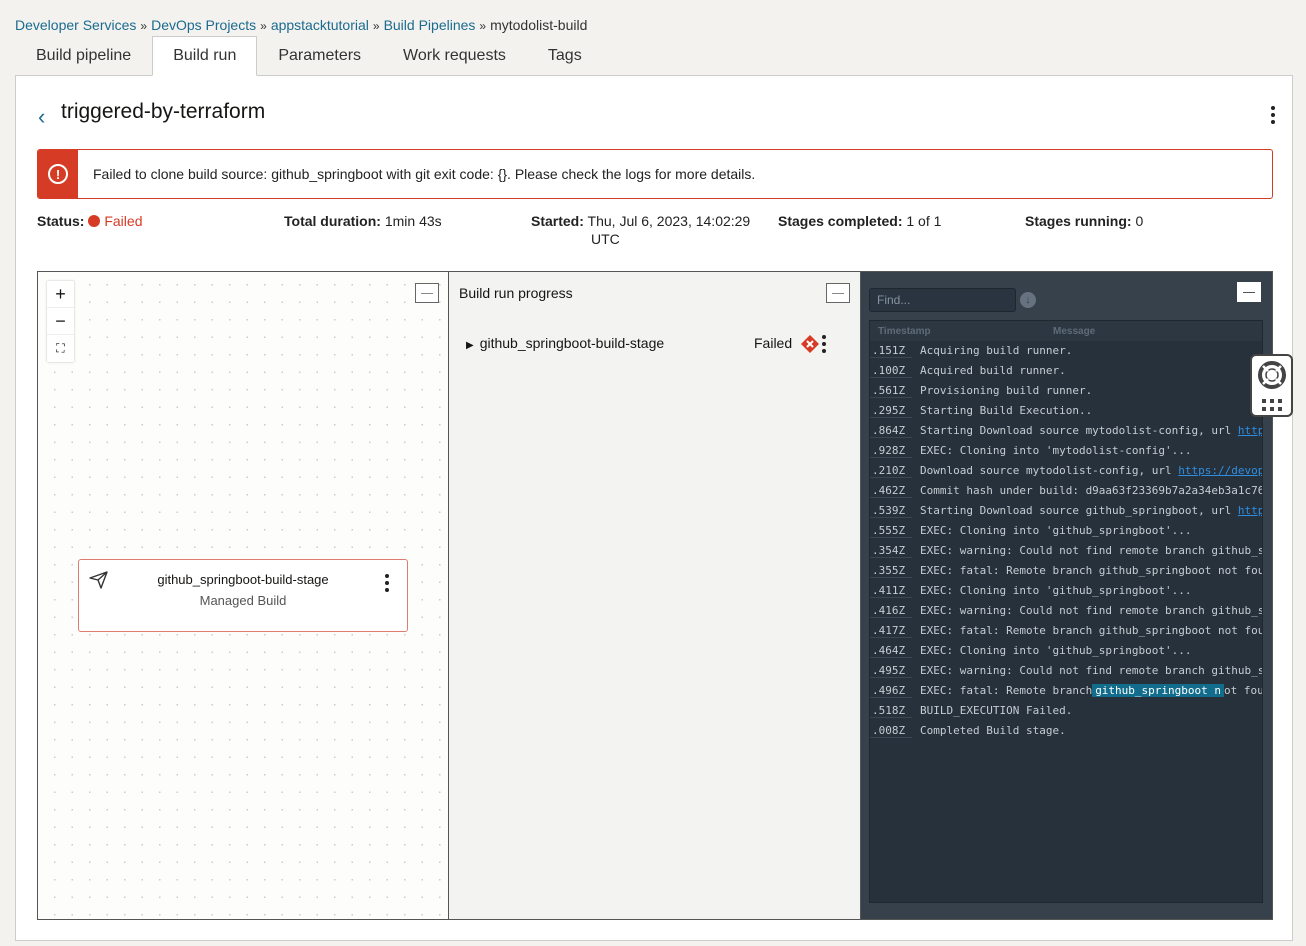  Describe the element at coordinates (891, 449) in the screenshot. I see `log-timestamp: .928Z` at that location.